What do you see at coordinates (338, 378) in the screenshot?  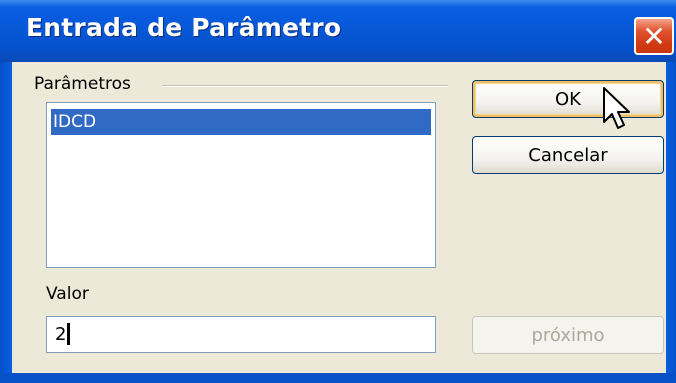 I see `window-frame-bottom` at bounding box center [338, 378].